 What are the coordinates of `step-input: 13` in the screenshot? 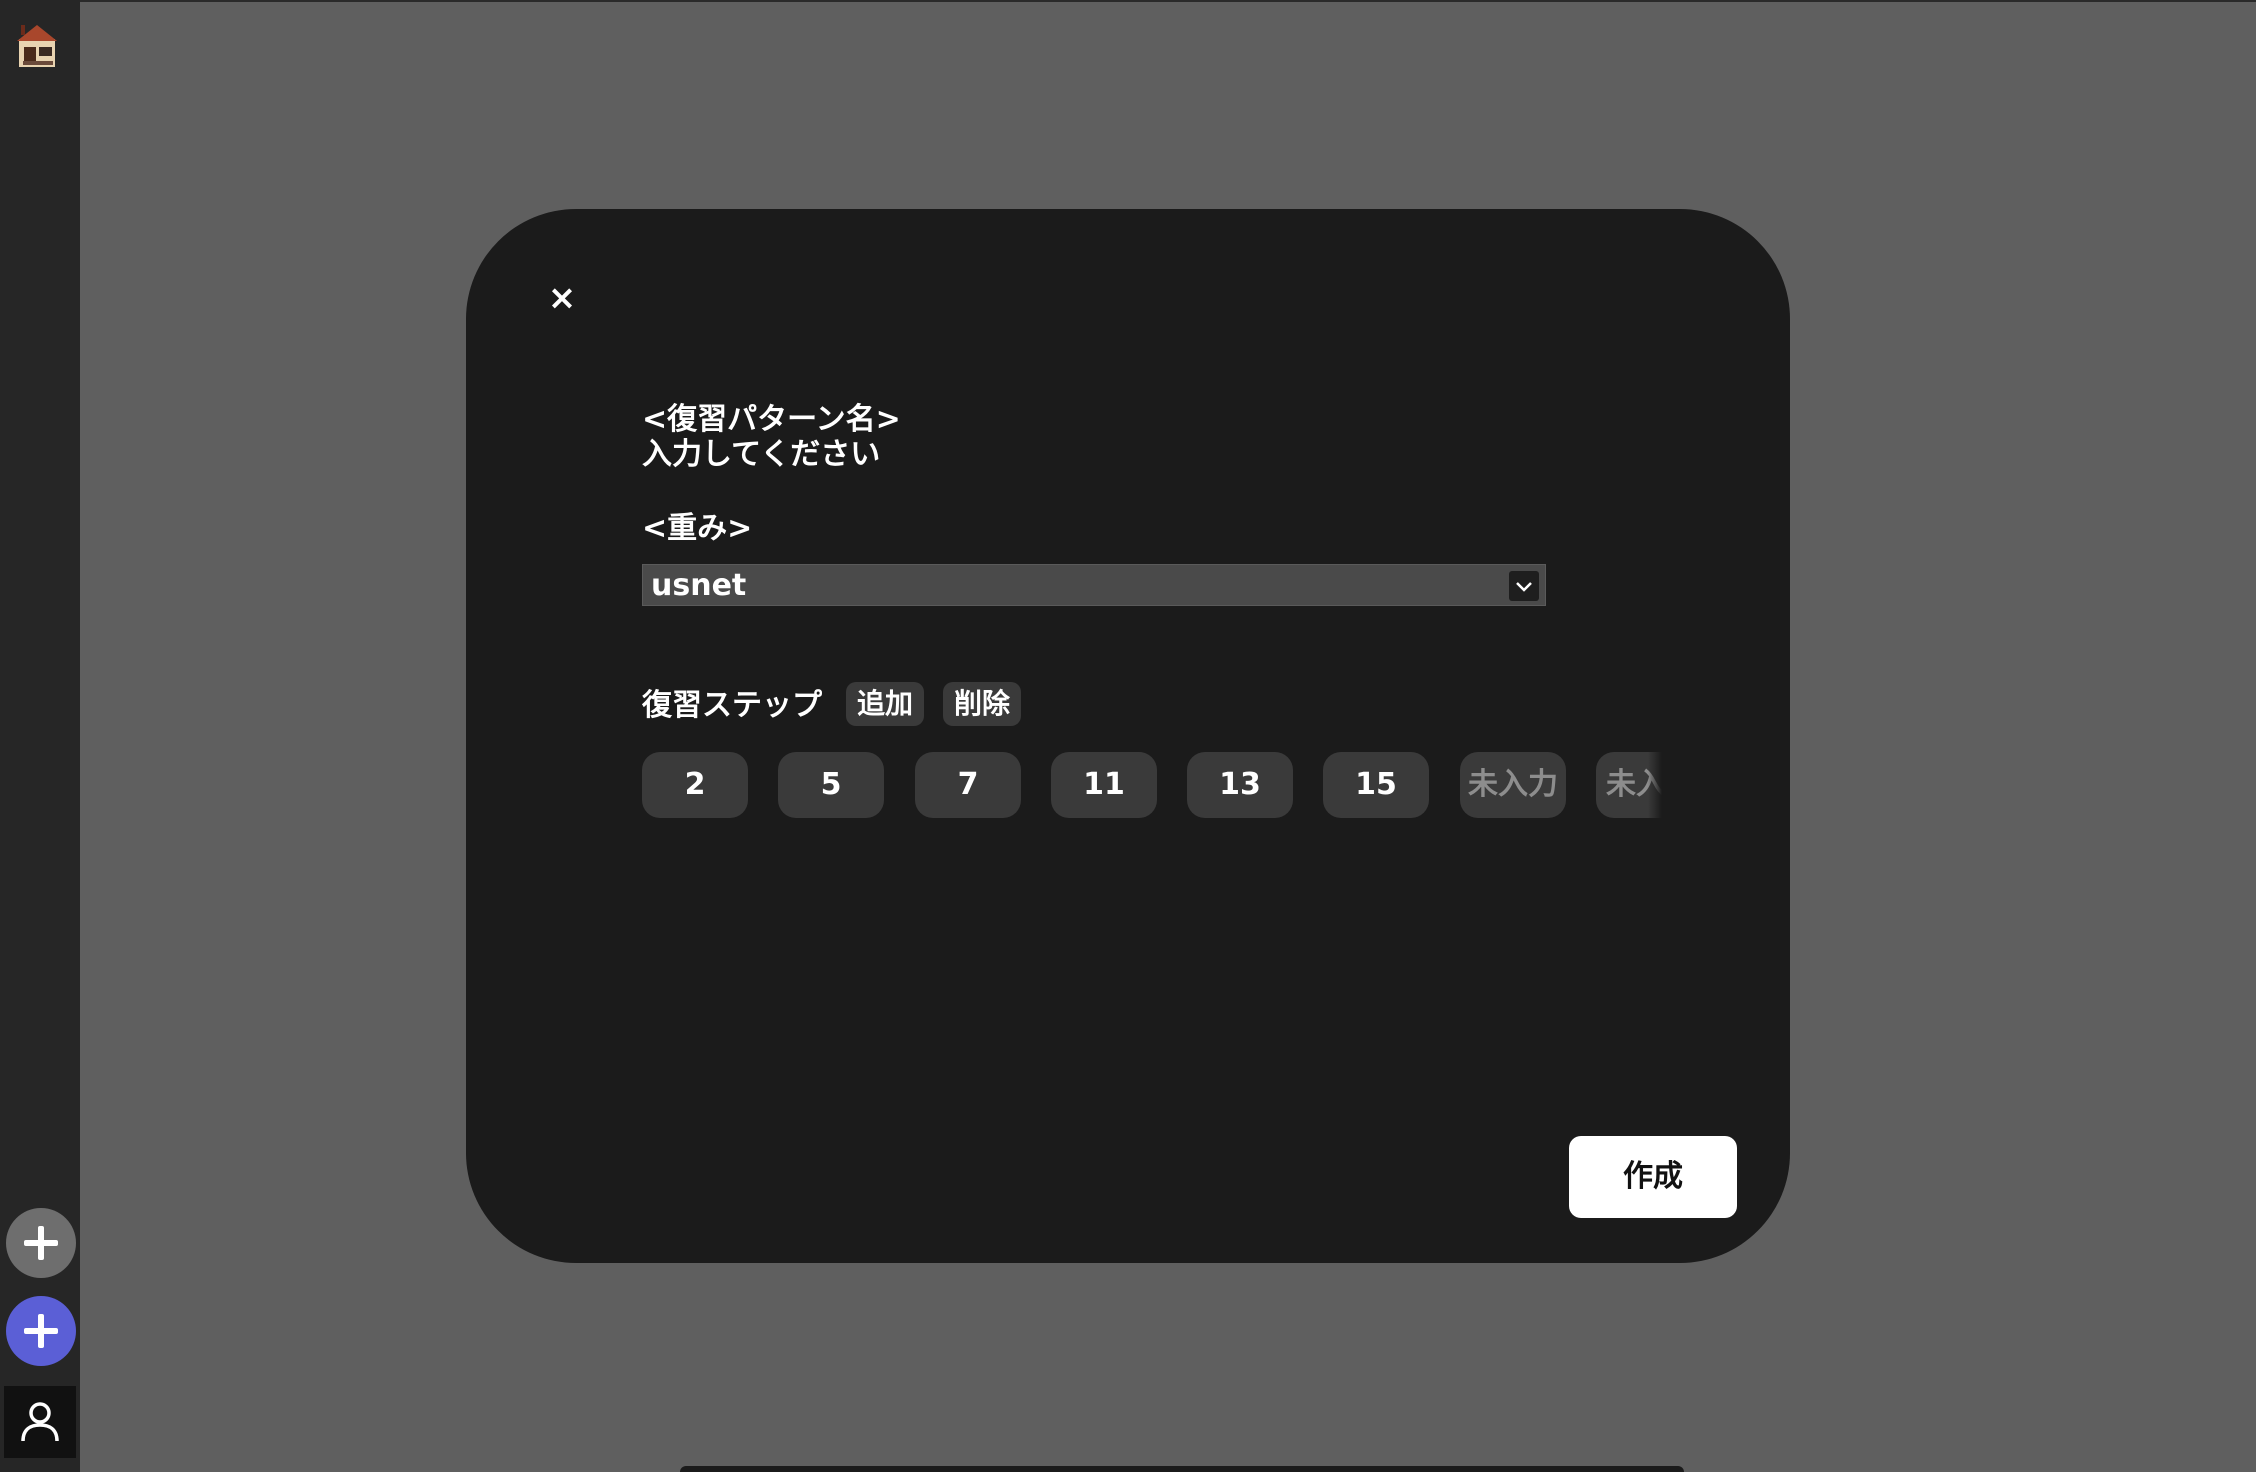 It's located at (1240, 785).